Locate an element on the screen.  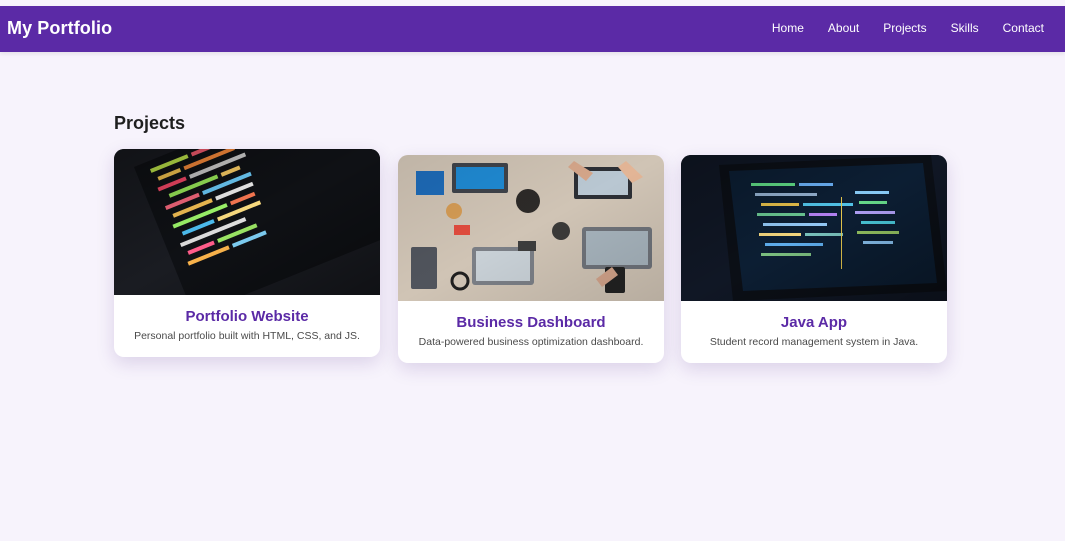
project-thumbnail-code is located at coordinates (247, 222).